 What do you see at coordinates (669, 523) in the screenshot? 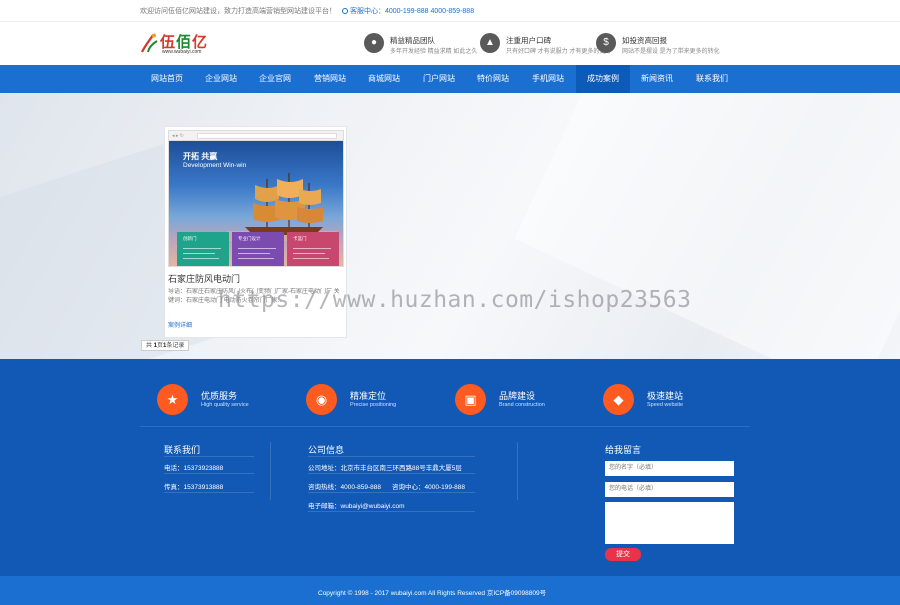
I see `message-textarea` at bounding box center [669, 523].